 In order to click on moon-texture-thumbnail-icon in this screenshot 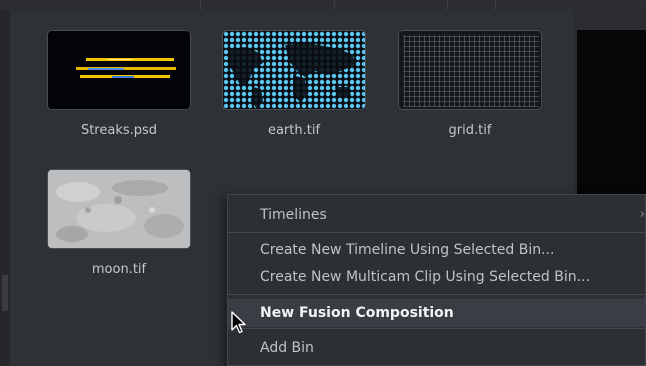, I will do `click(119, 209)`.